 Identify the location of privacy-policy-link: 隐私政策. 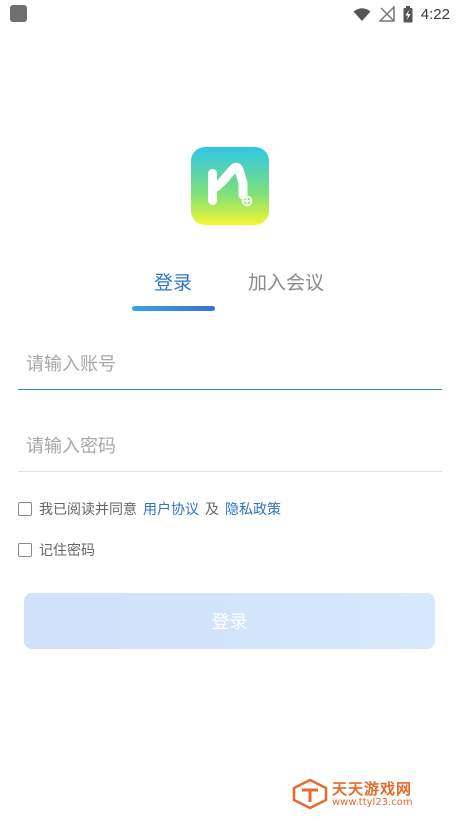
(253, 509).